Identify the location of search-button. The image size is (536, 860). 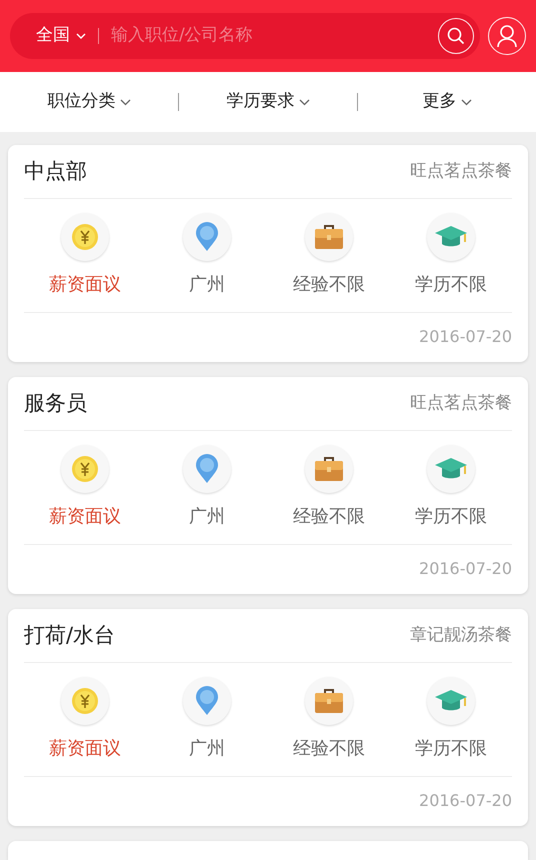
(456, 36).